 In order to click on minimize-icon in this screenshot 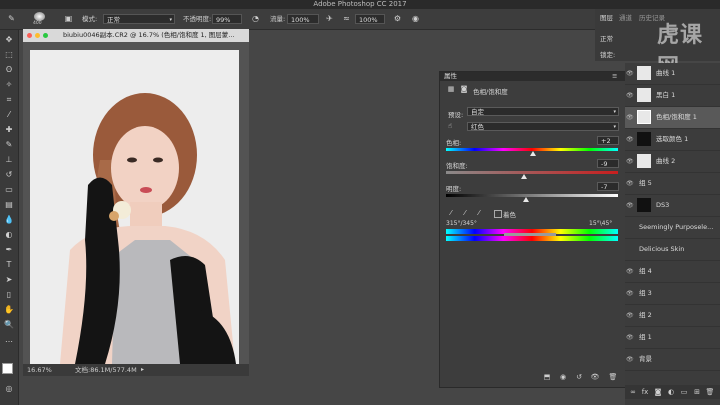, I will do `click(37, 35)`.